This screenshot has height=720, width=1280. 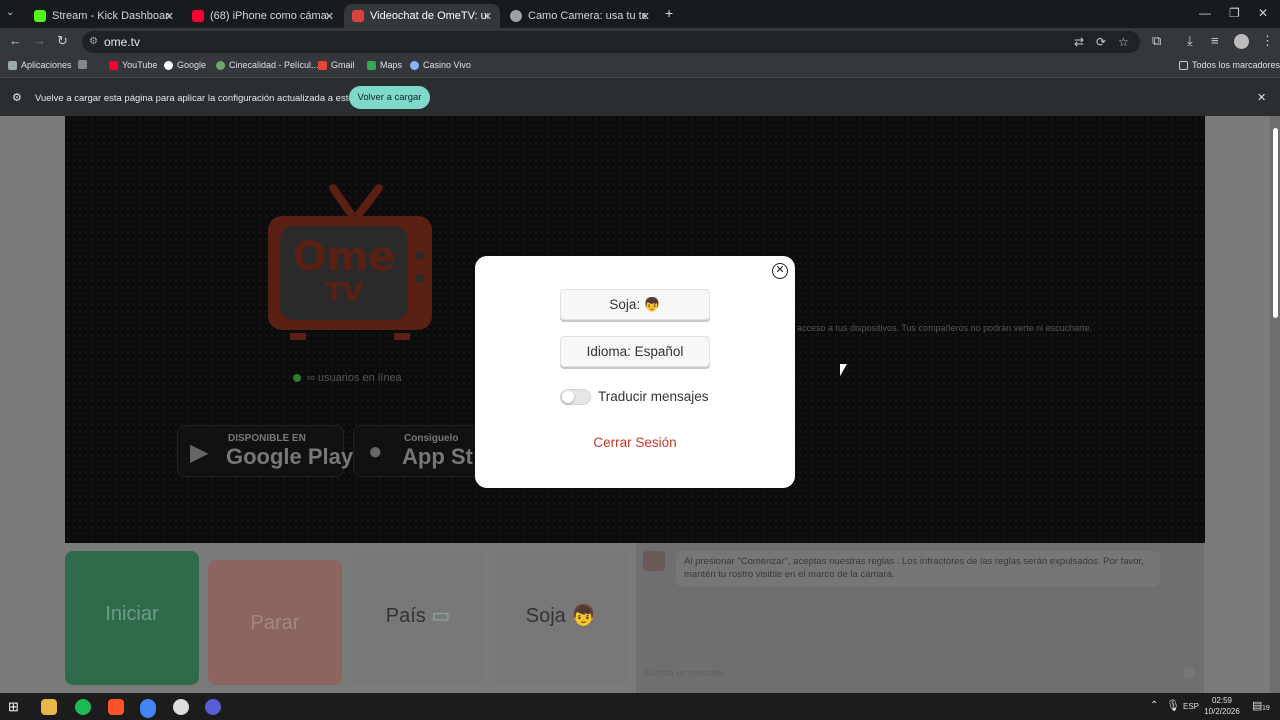 I want to click on gender-text: Soja, so click(x=545, y=616).